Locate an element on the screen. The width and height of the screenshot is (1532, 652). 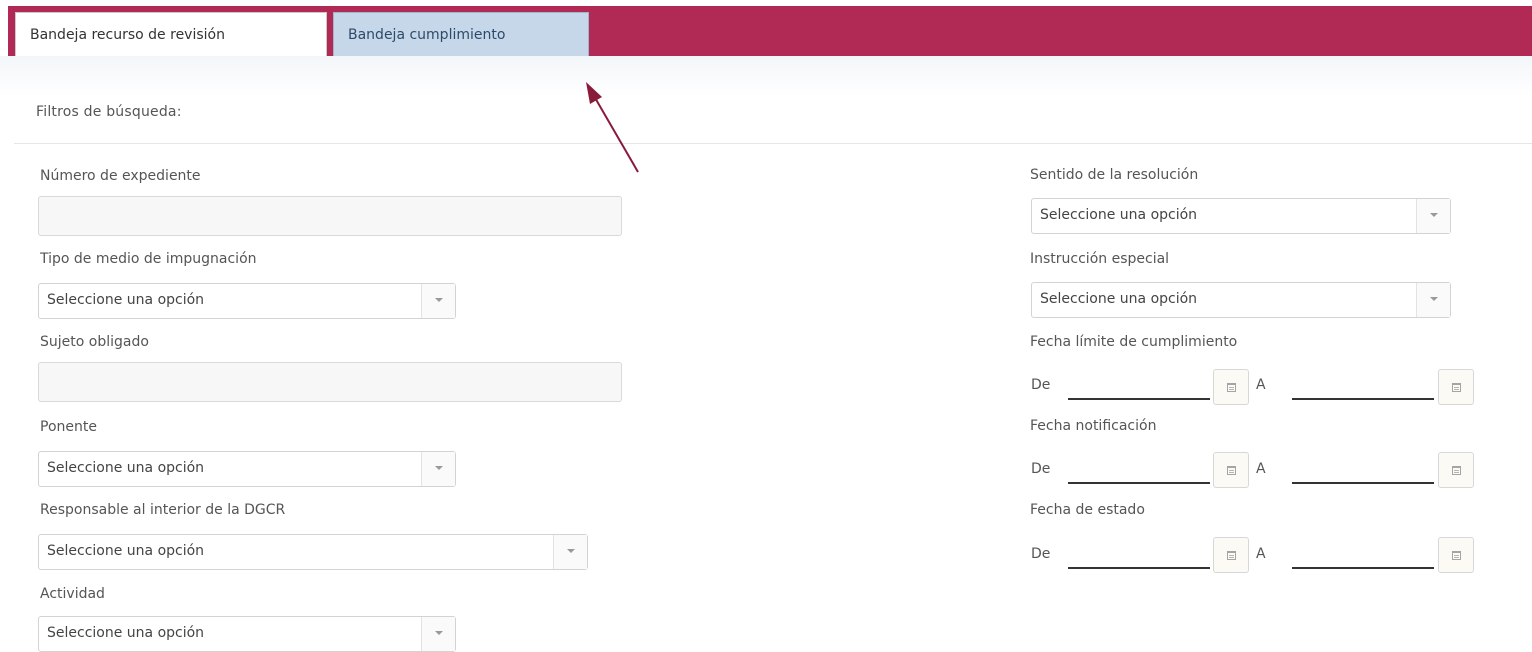
annotation-arrow-shaft is located at coordinates (616, 134).